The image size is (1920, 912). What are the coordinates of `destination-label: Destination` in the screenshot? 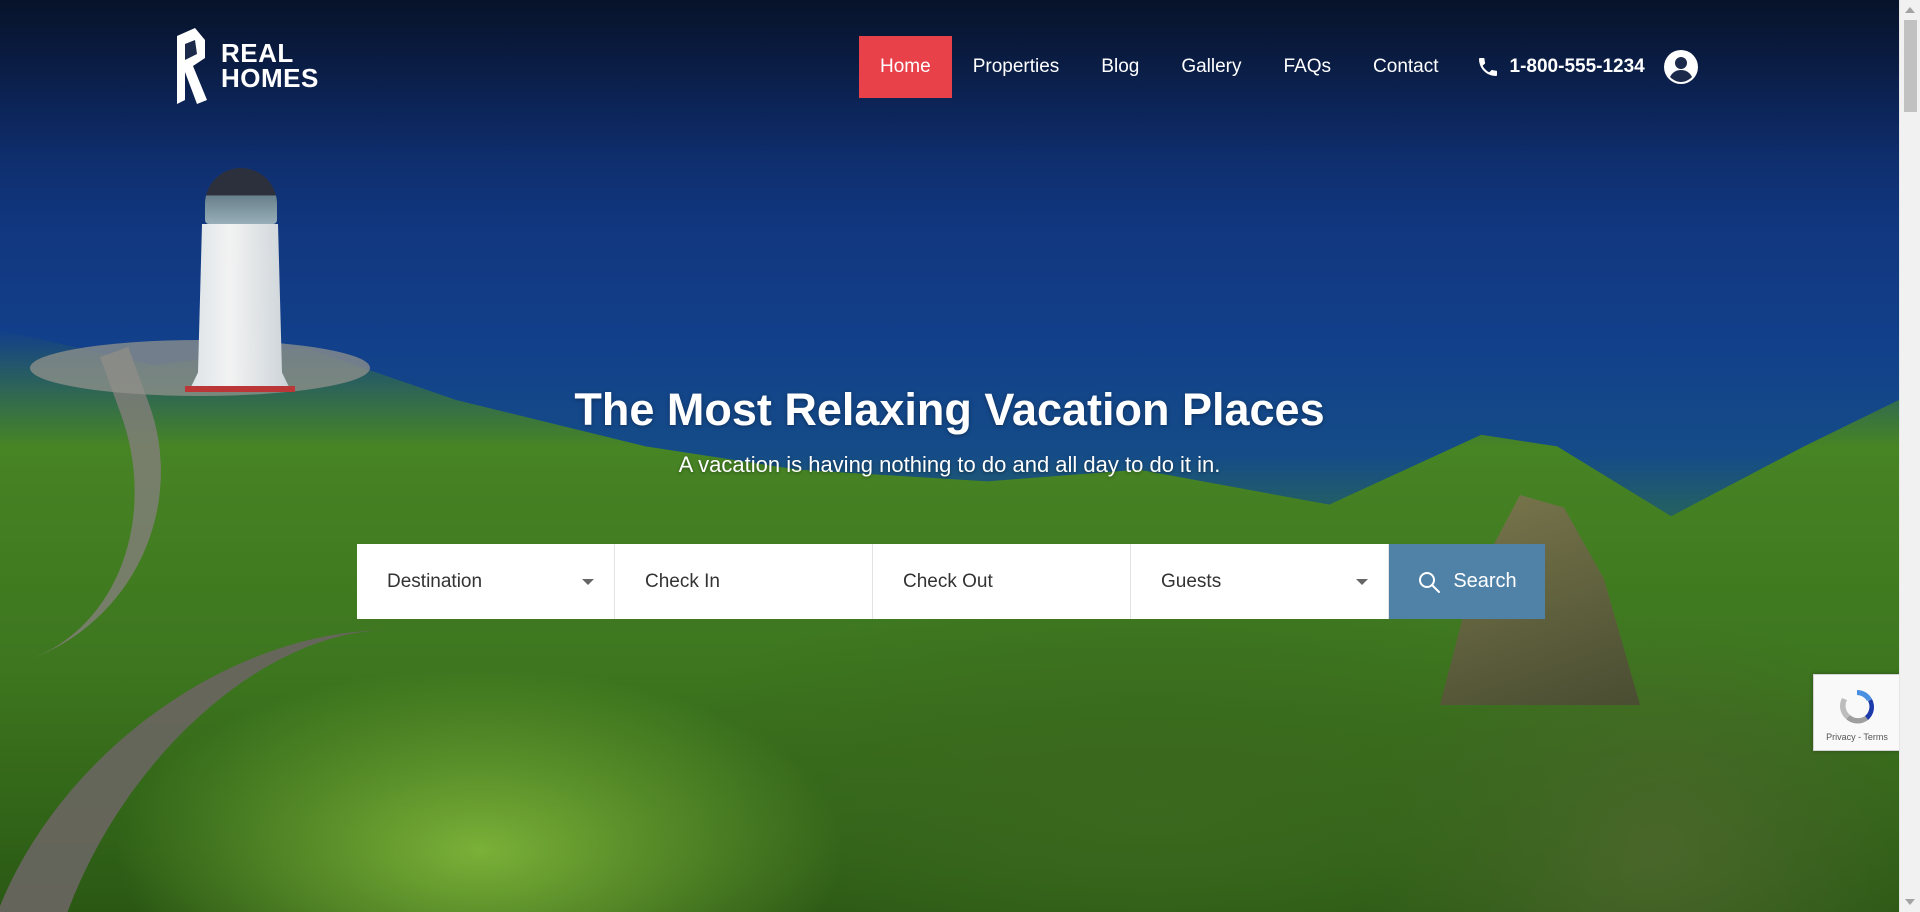 It's located at (435, 581).